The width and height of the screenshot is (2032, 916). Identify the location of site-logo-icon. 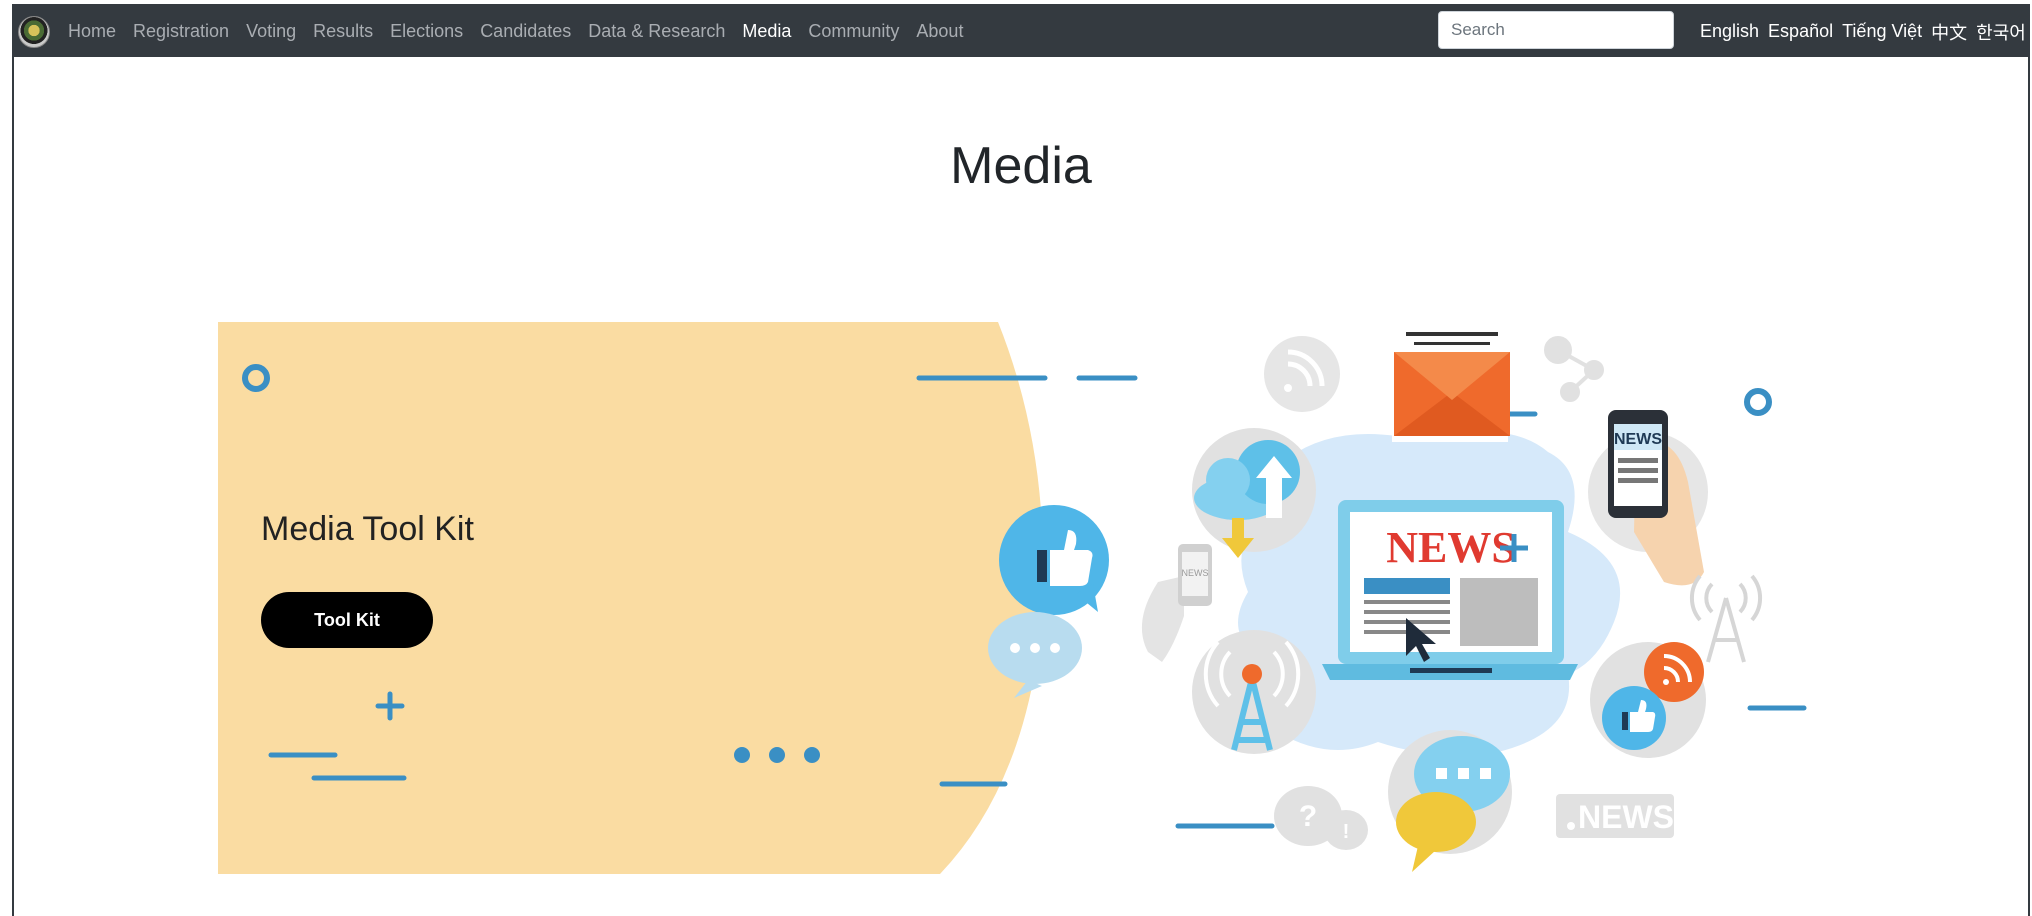
(34, 31).